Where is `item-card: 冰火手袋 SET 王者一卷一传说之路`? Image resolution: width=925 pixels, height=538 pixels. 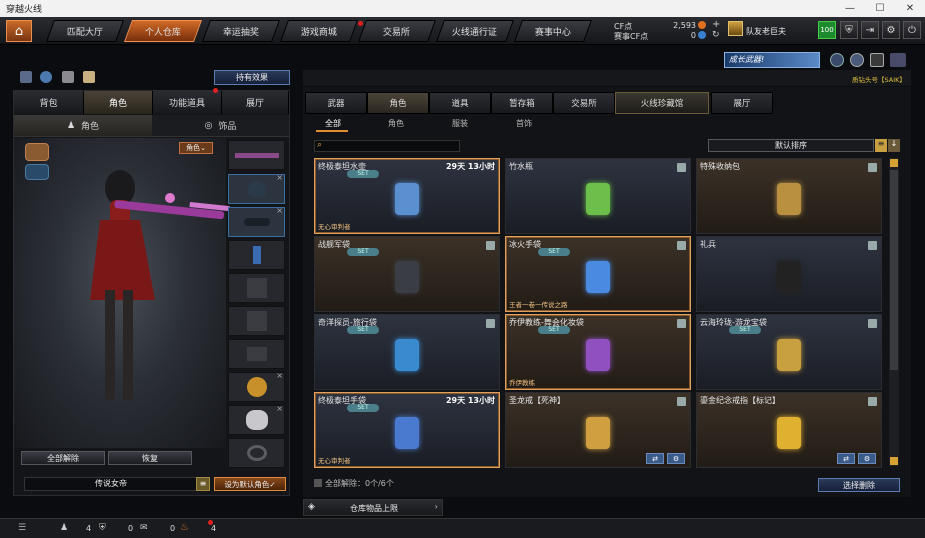
item-card: 冰火手袋 SET 王者一卷一传说之路 is located at coordinates (598, 274).